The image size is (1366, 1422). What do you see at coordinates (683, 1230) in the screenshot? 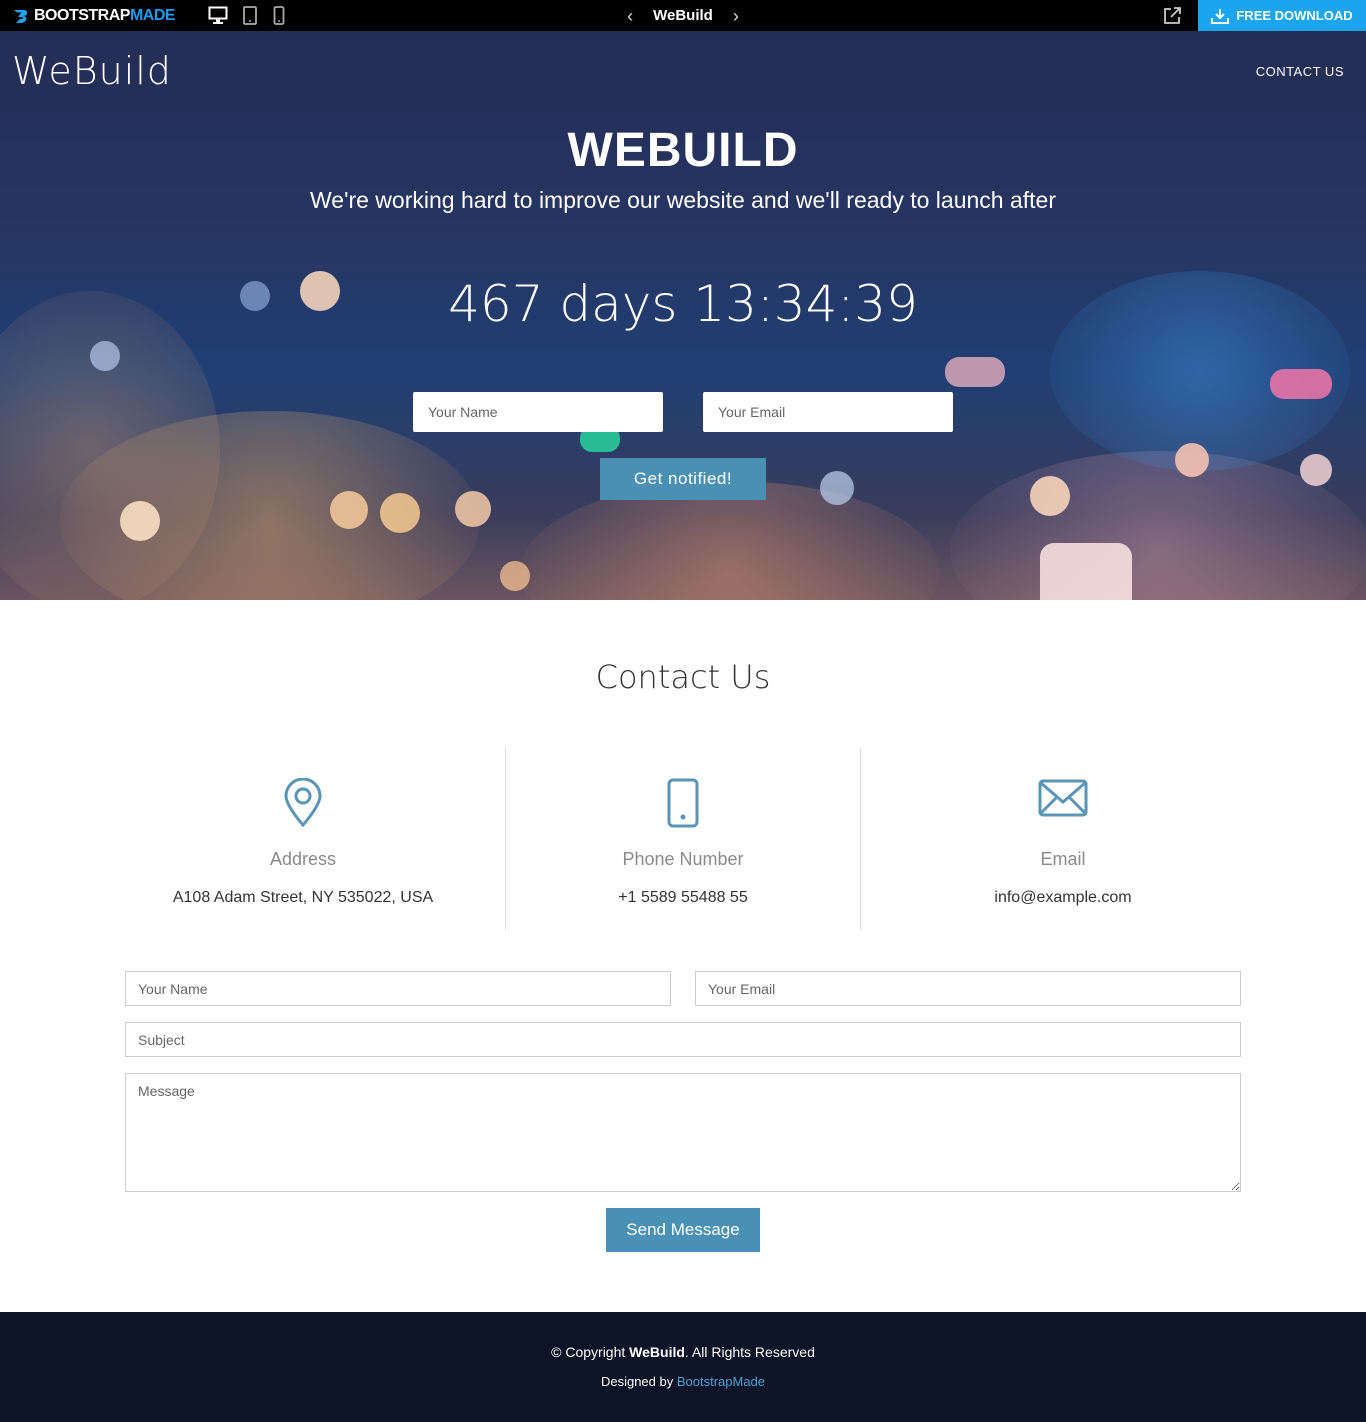
I see `send-message-button: Send Message` at bounding box center [683, 1230].